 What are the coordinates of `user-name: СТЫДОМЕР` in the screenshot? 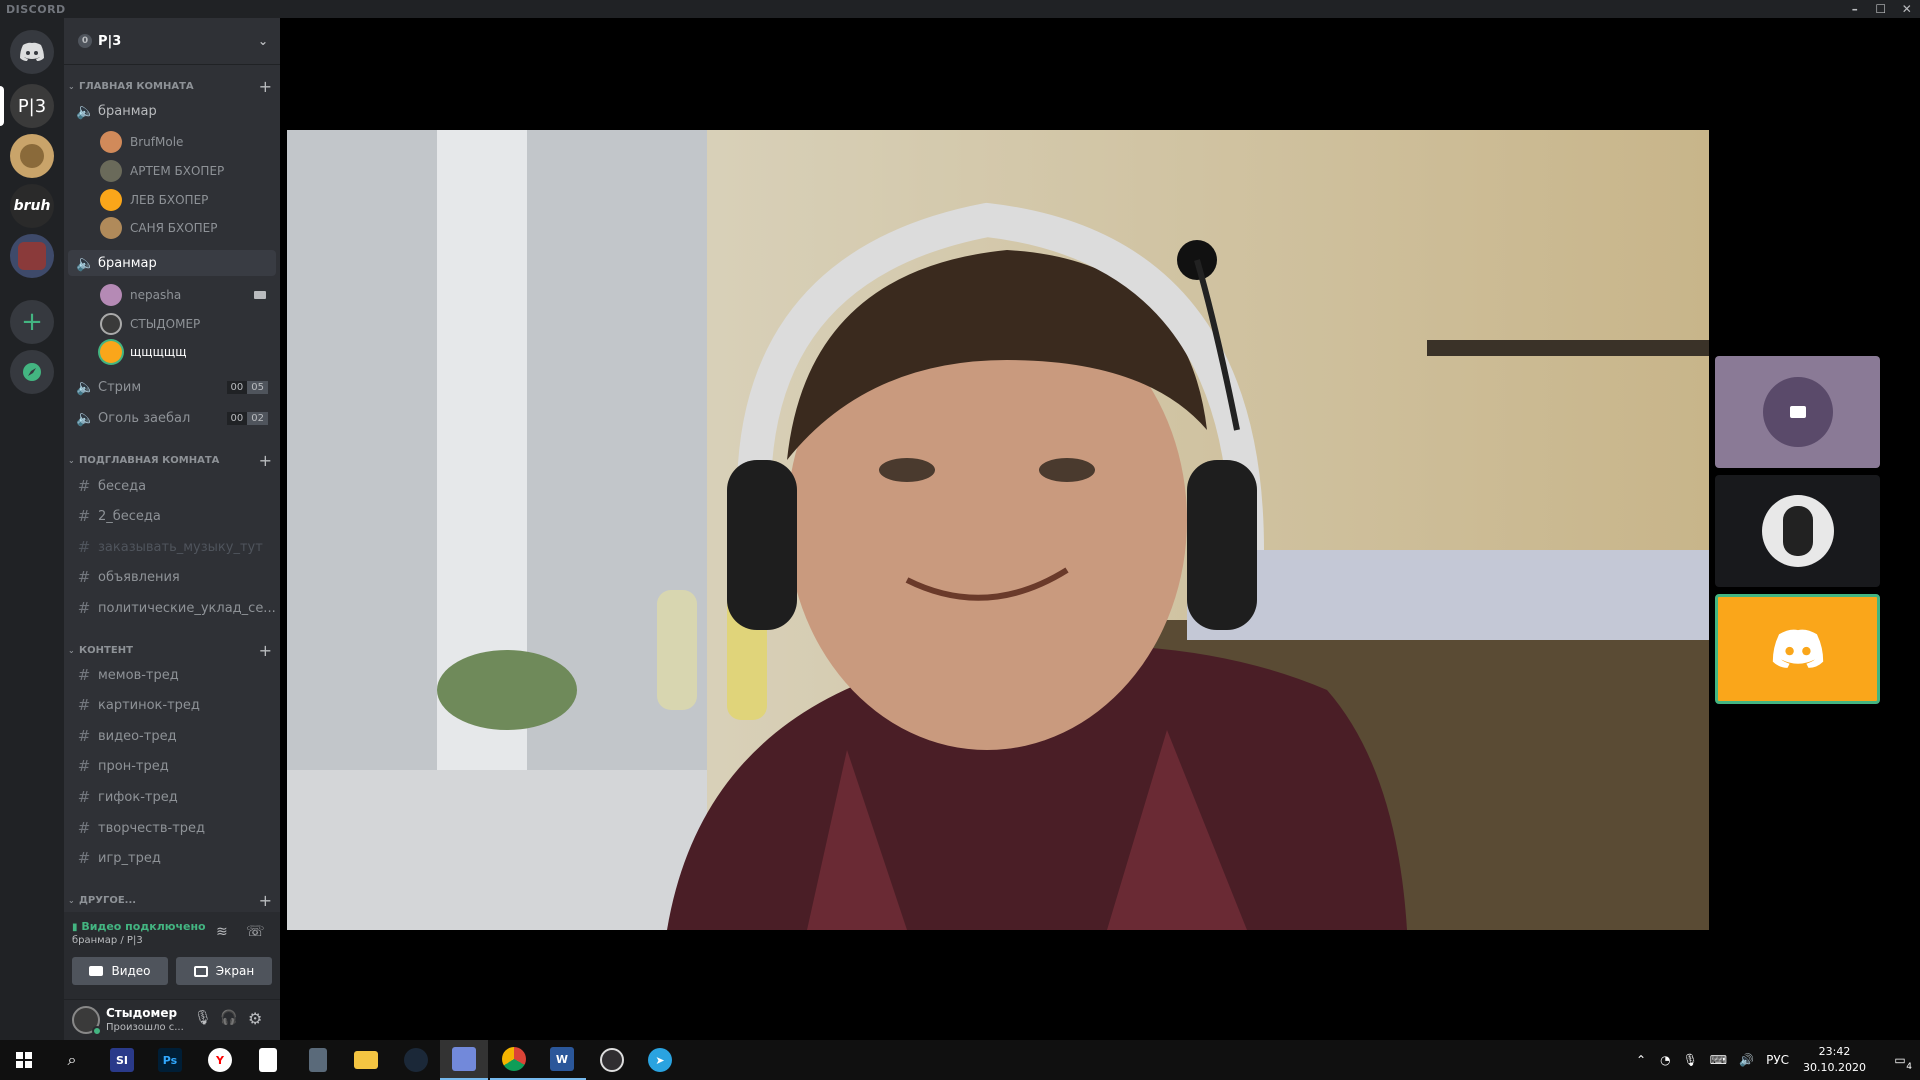 It's located at (165, 324).